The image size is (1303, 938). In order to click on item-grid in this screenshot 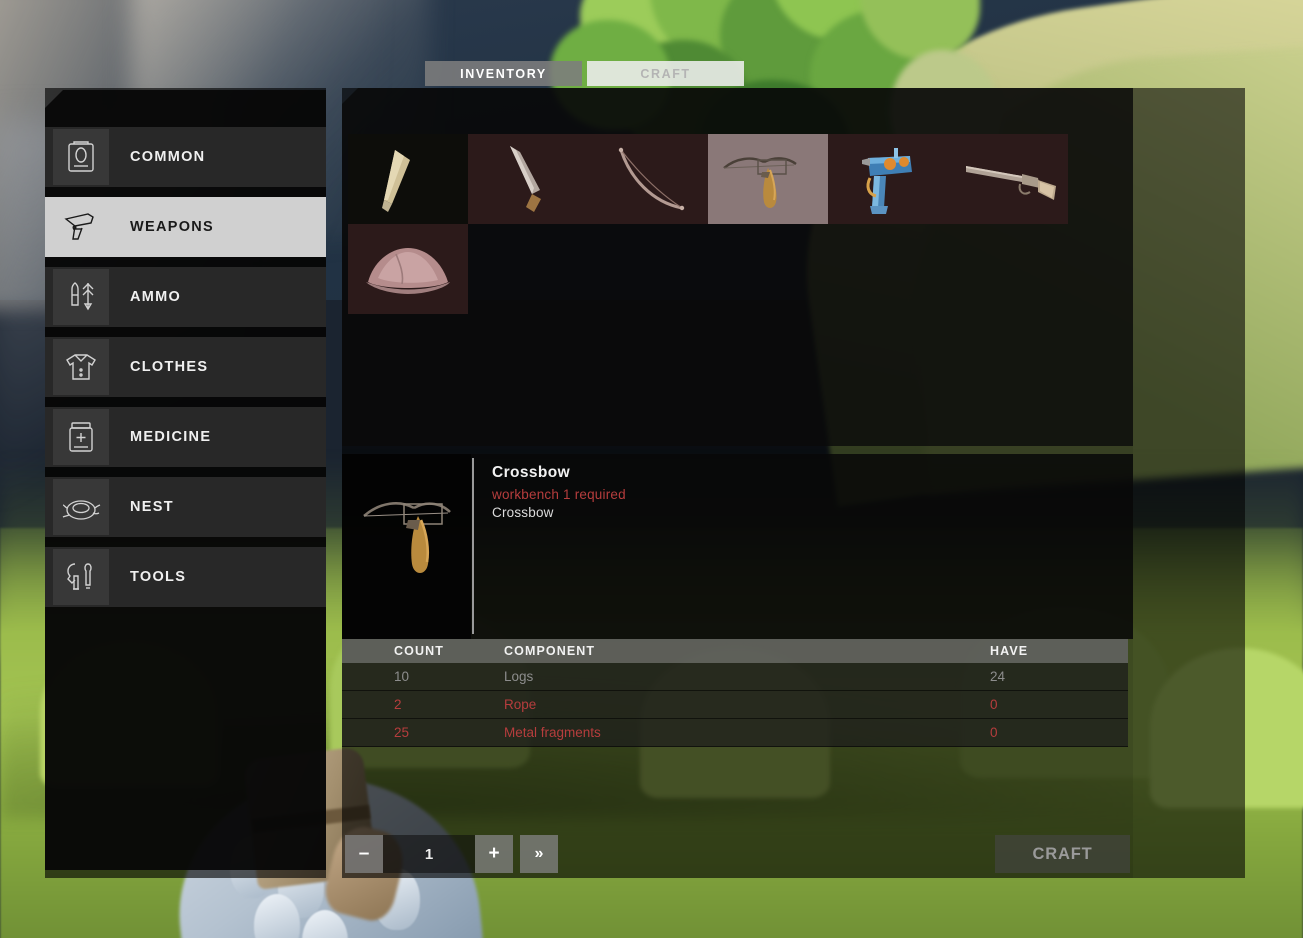, I will do `click(708, 224)`.